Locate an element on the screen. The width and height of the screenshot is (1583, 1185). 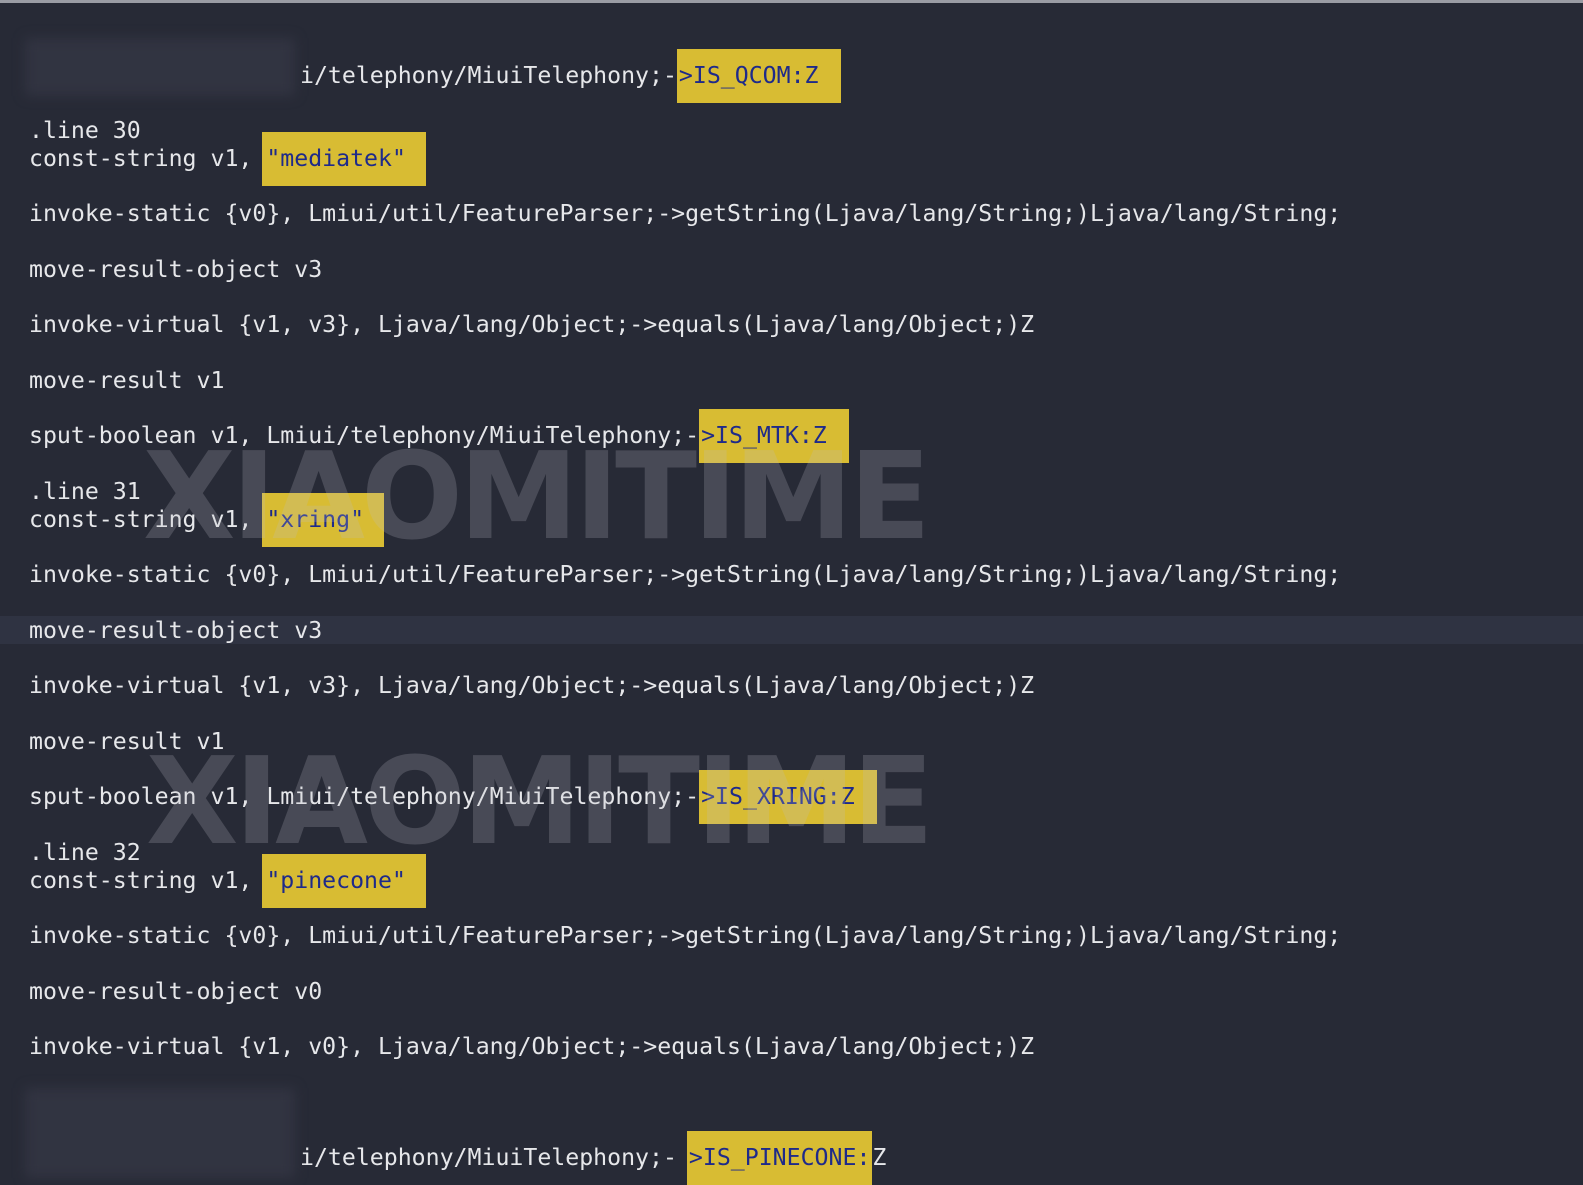
code-line: move-result-object v0 is located at coordinates (175, 992).